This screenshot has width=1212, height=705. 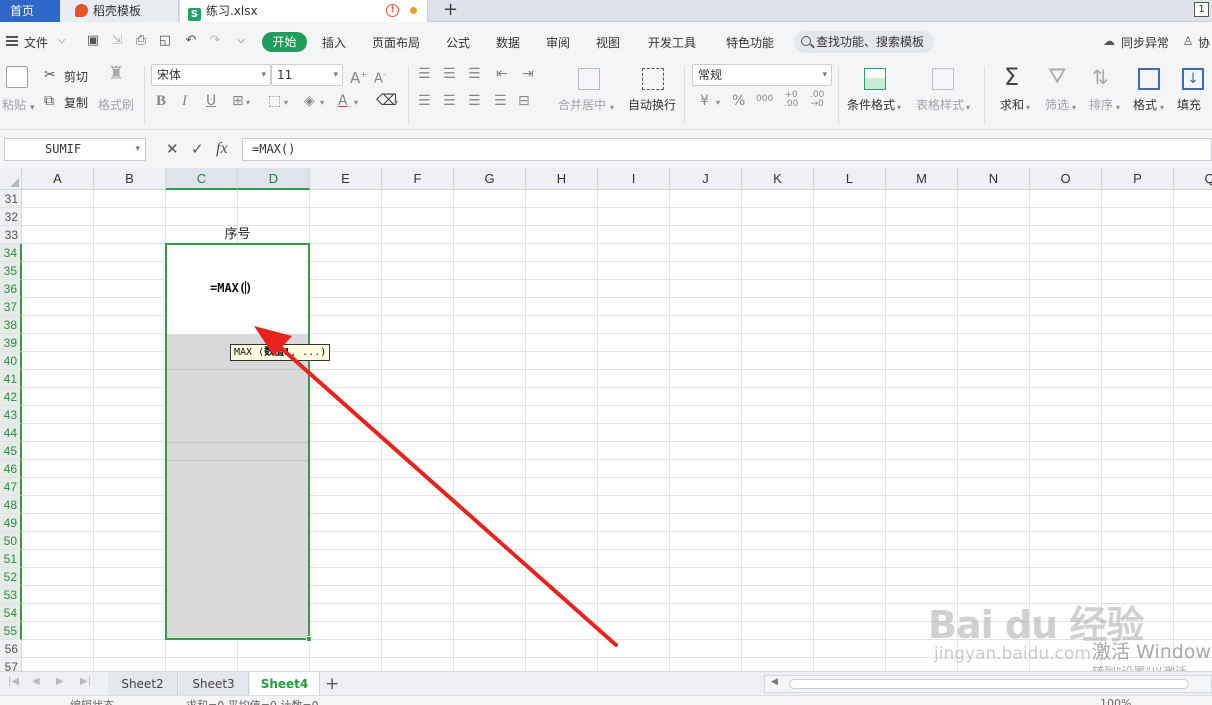 What do you see at coordinates (850, 179) in the screenshot?
I see `column-header-l: L` at bounding box center [850, 179].